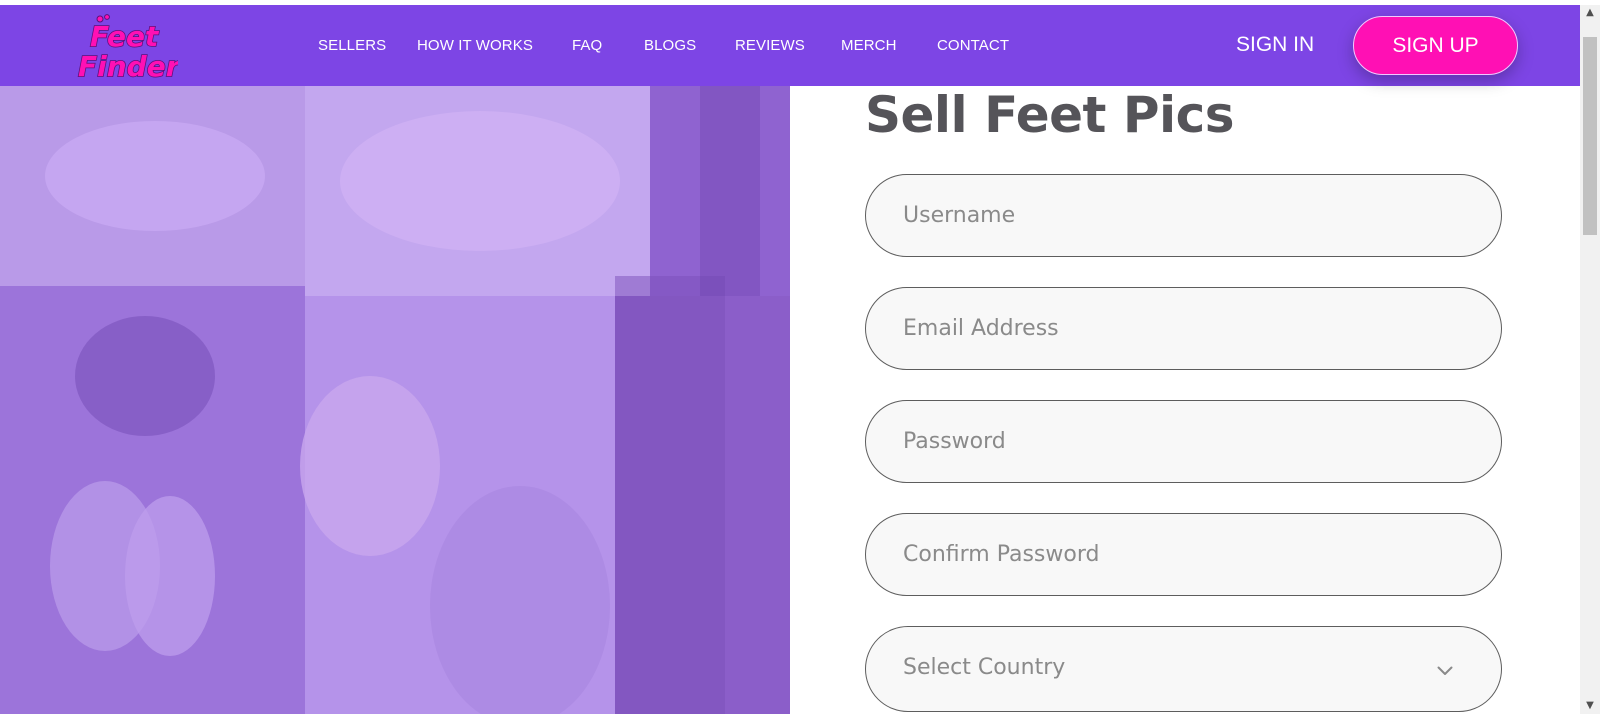 Image resolution: width=1600 pixels, height=714 pixels. What do you see at coordinates (1183, 215) in the screenshot?
I see `username-input` at bounding box center [1183, 215].